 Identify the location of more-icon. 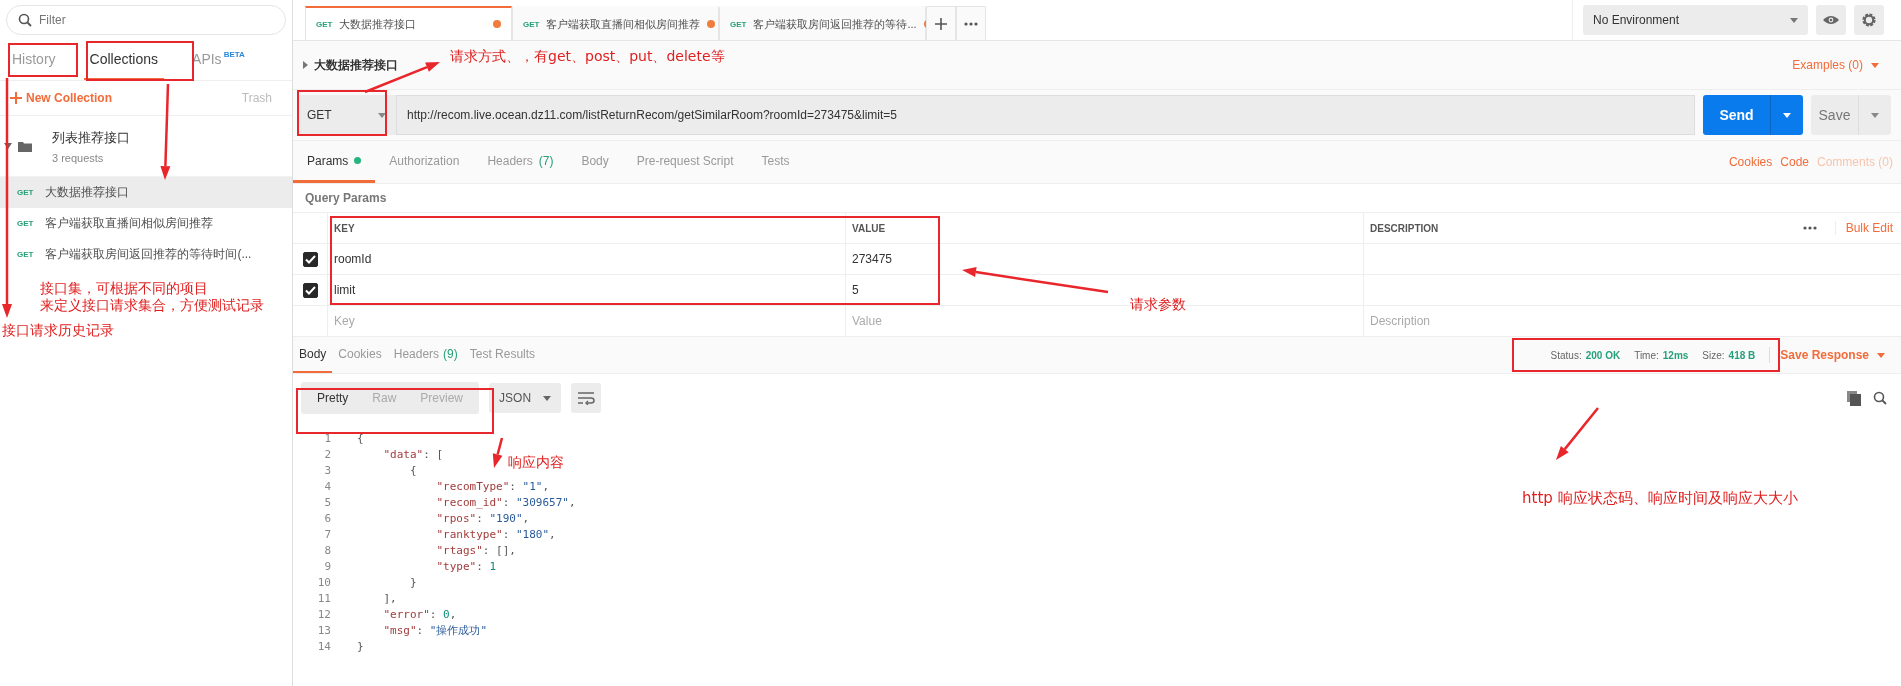
(971, 23).